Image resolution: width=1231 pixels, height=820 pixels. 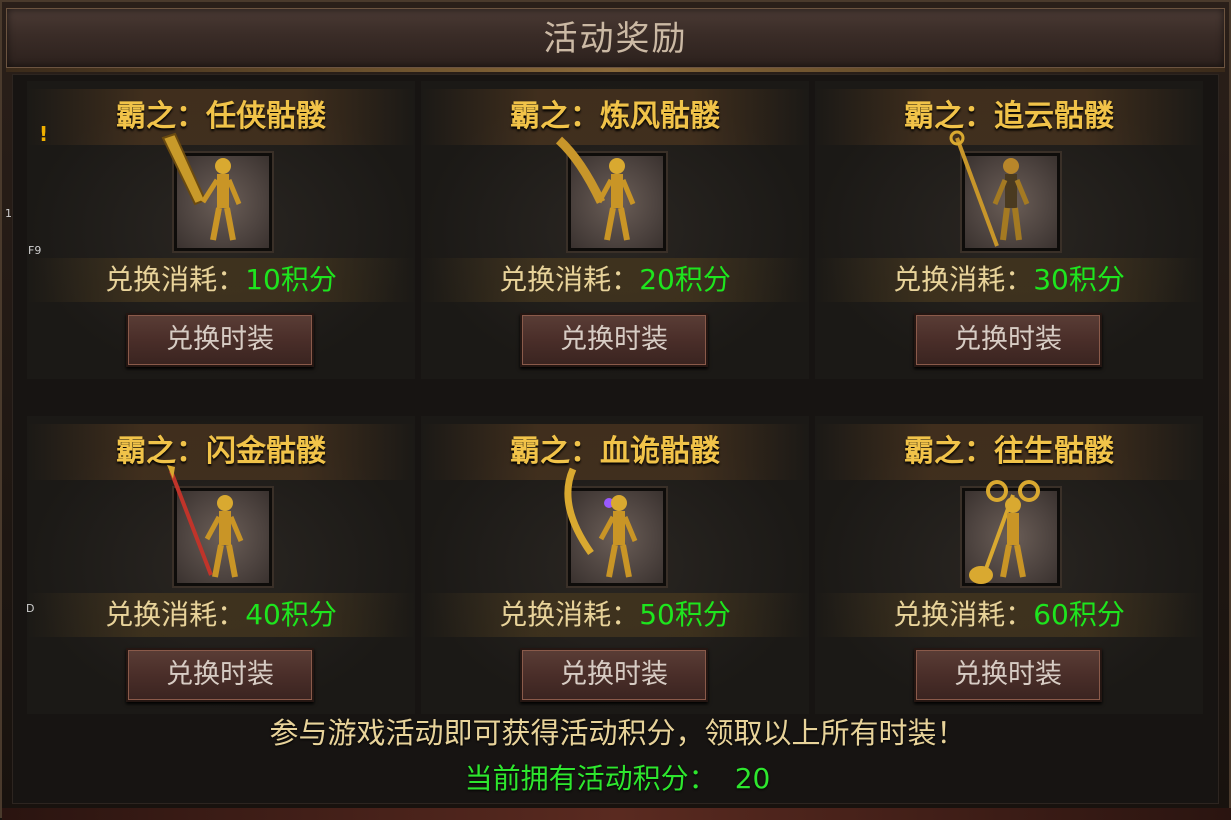 What do you see at coordinates (44, 134) in the screenshot?
I see `alert-icon: !` at bounding box center [44, 134].